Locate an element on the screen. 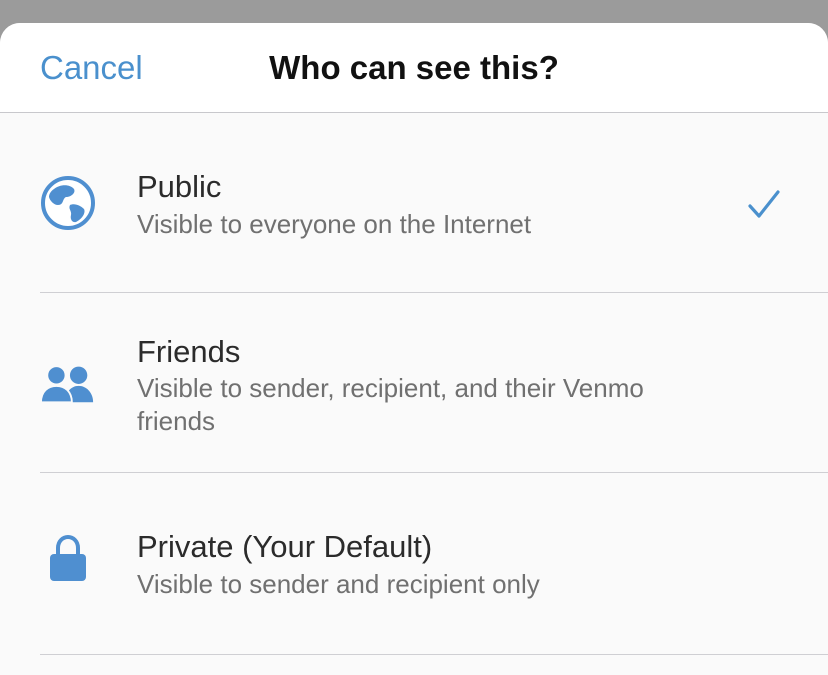  checkmark-icon is located at coordinates (764, 205).